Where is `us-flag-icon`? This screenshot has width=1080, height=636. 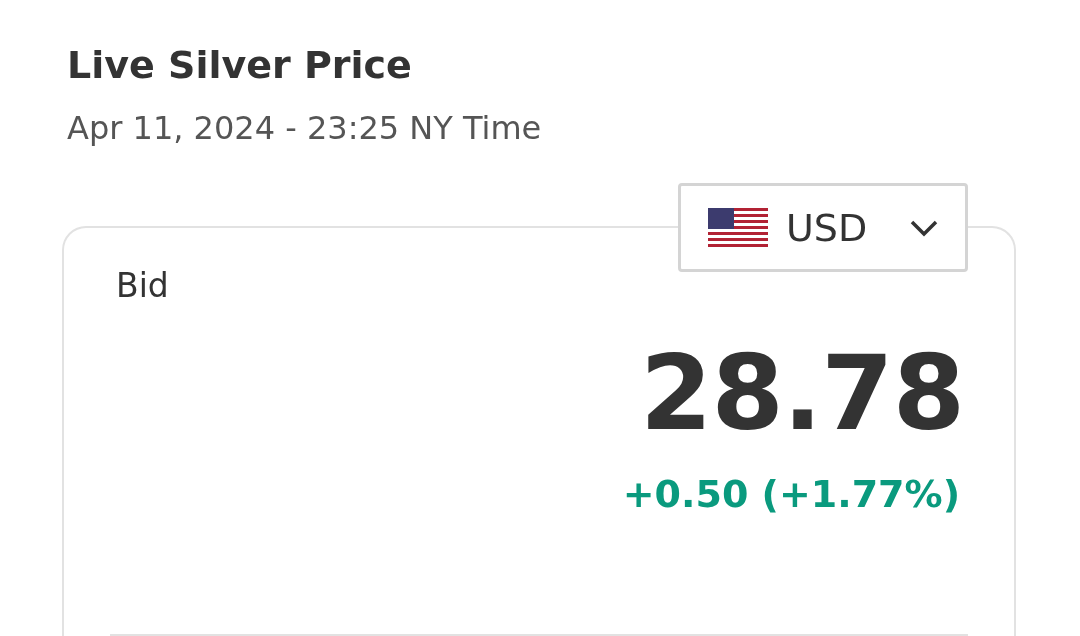
us-flag-icon is located at coordinates (738, 227).